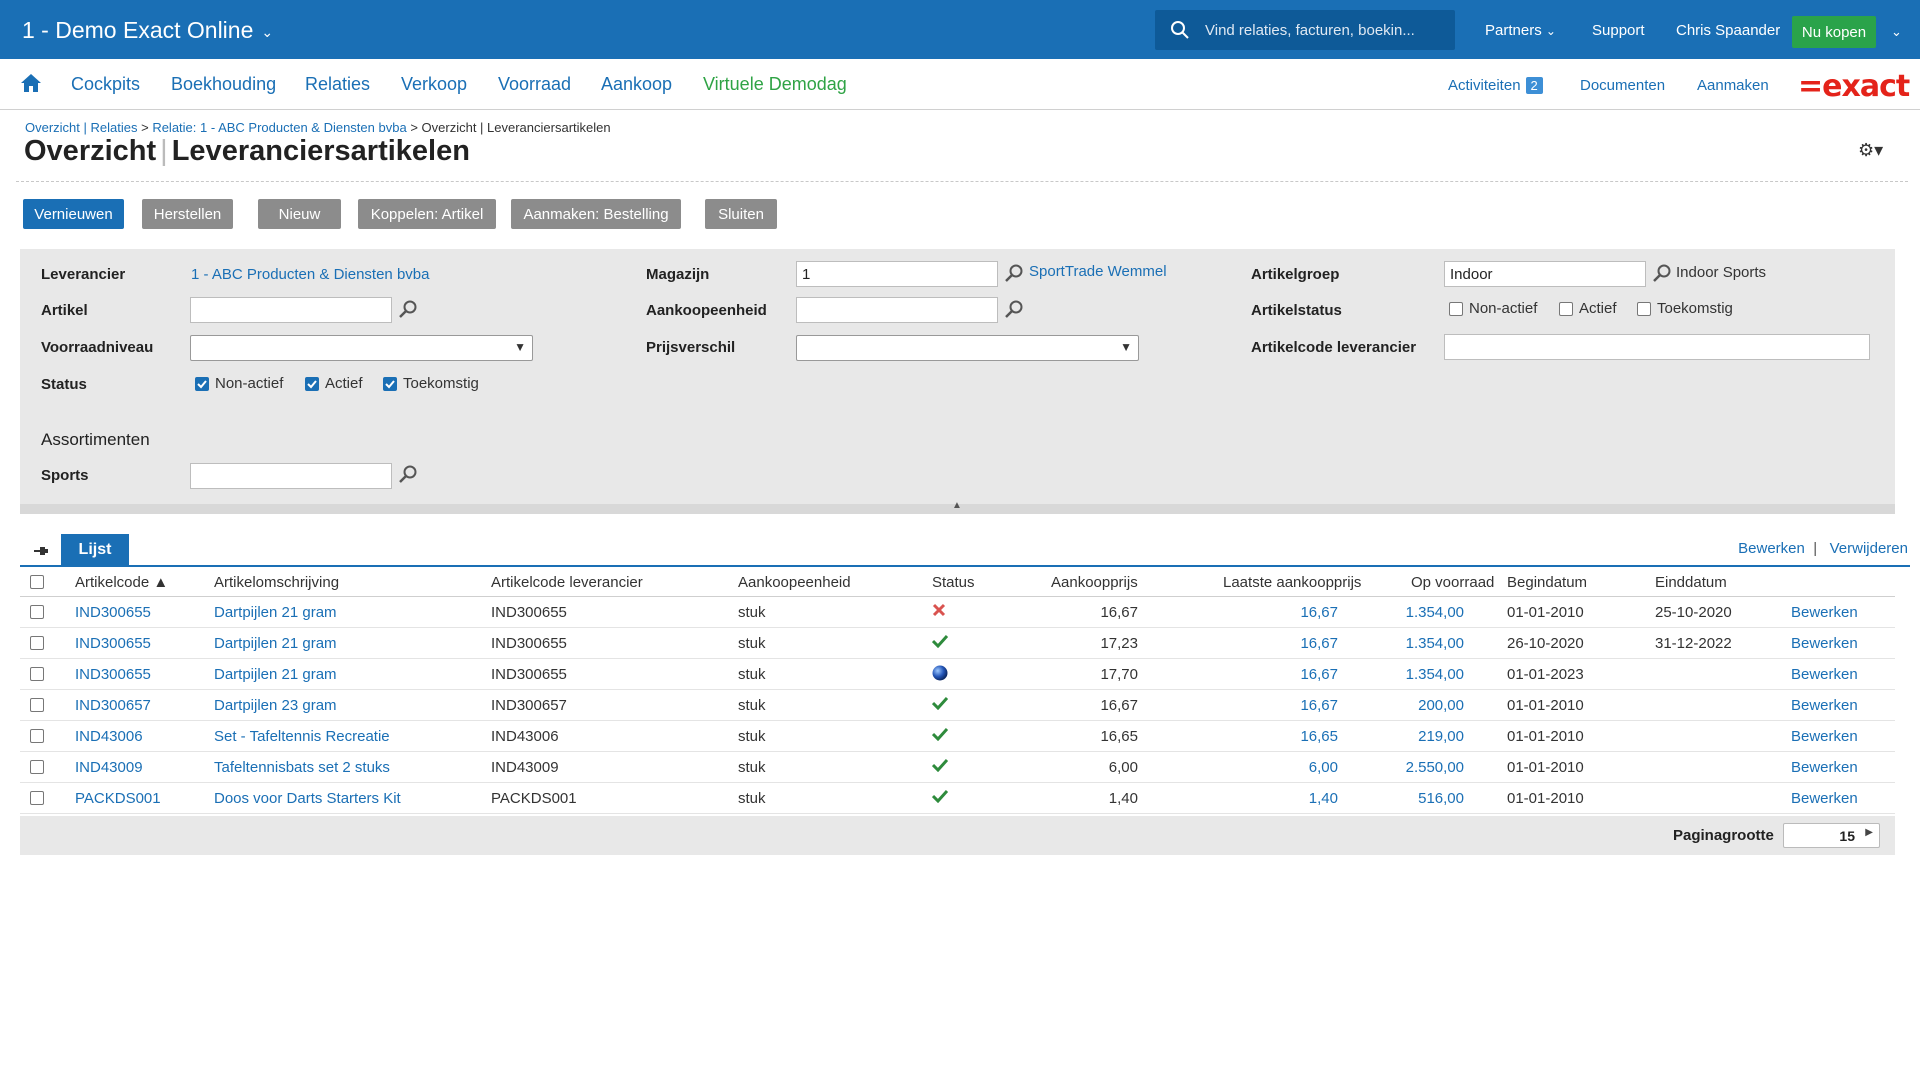 The width and height of the screenshot is (1920, 1080). What do you see at coordinates (361, 348) in the screenshot?
I see `stock-level-select: ▼` at bounding box center [361, 348].